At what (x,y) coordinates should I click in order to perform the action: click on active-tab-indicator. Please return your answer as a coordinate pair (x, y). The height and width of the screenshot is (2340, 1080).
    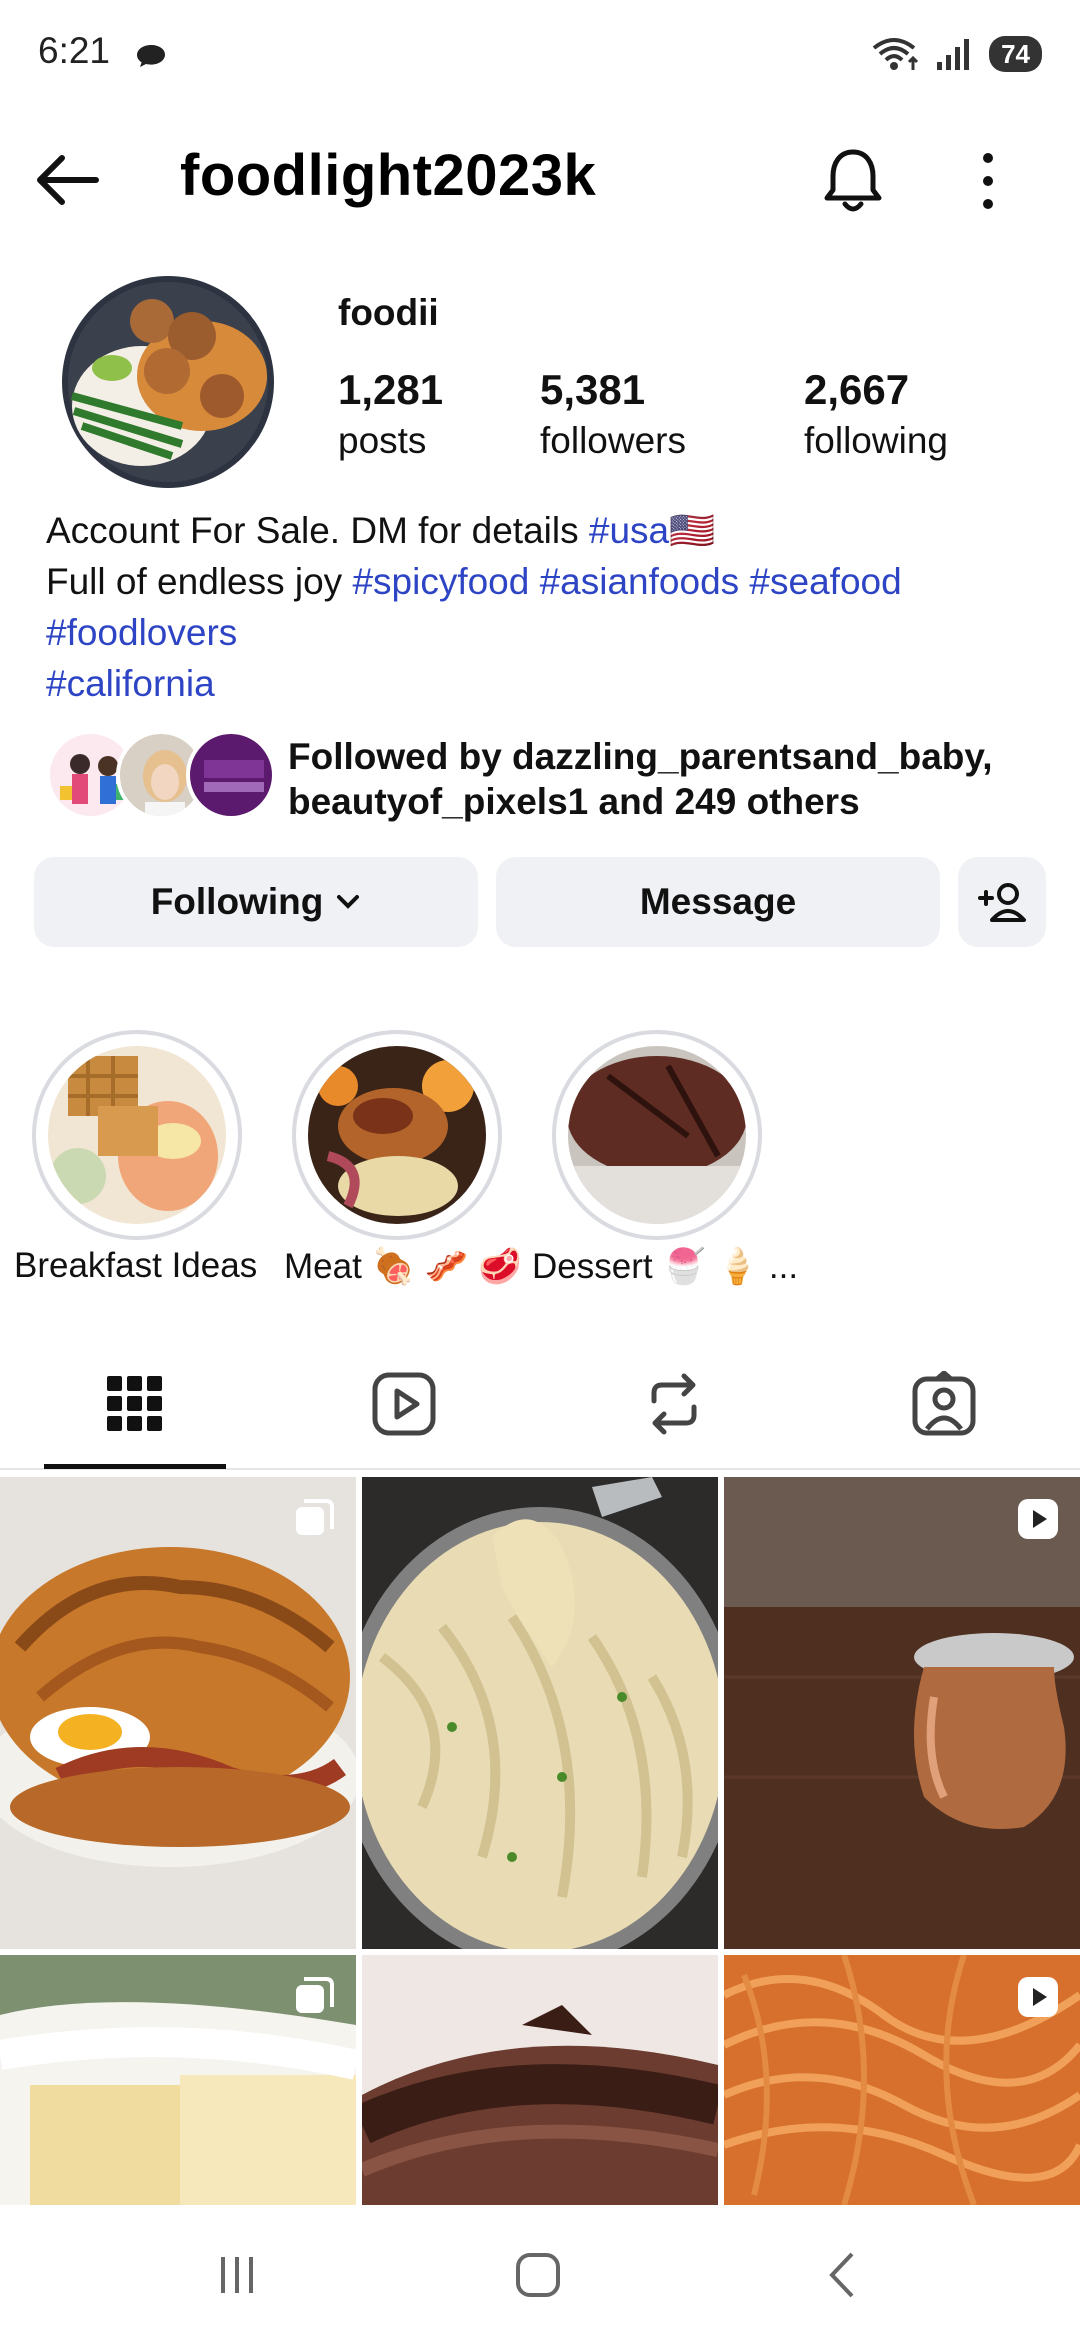
    Looking at the image, I should click on (135, 1466).